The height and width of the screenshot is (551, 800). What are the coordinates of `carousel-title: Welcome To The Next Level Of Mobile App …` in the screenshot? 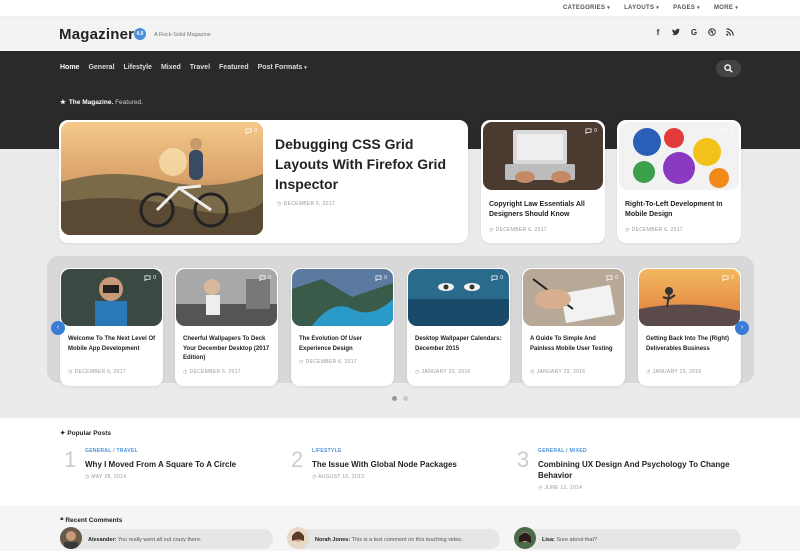 It's located at (113, 344).